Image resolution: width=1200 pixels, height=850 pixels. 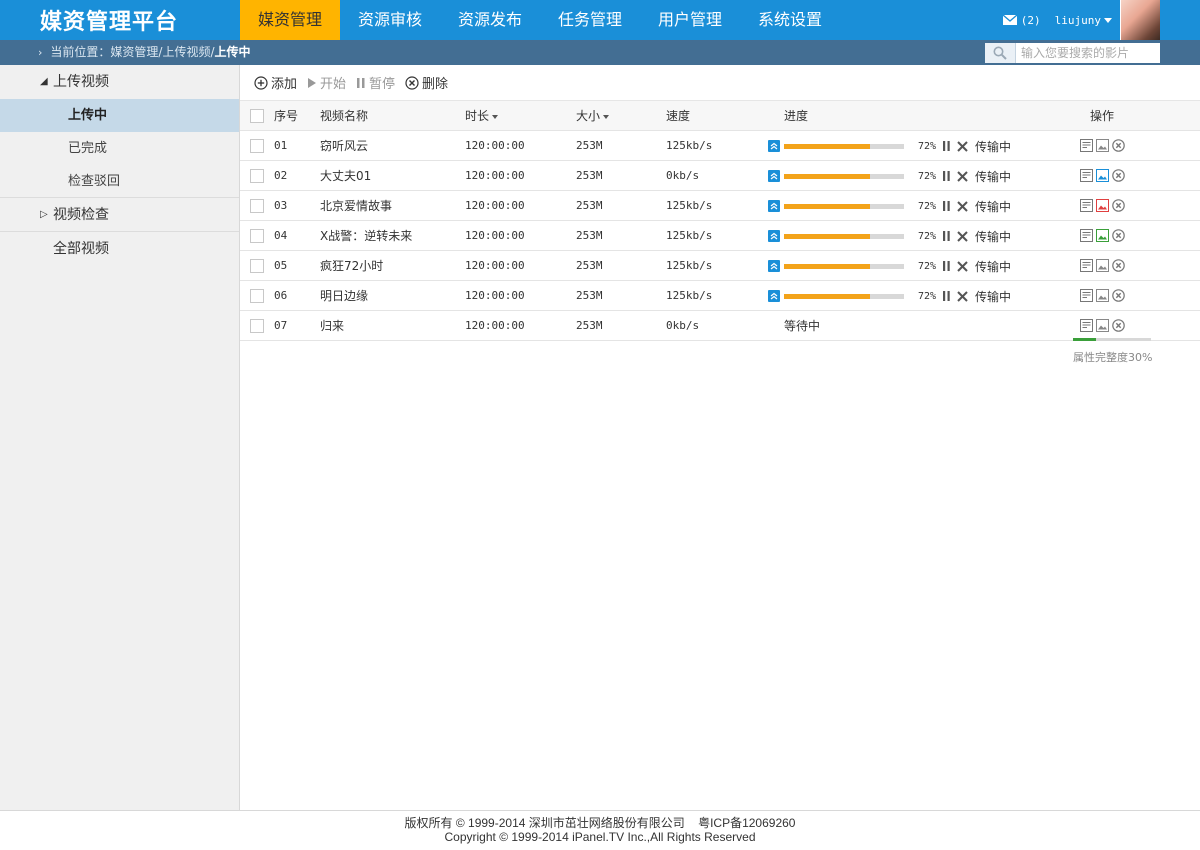 I want to click on row-name: 明日边缘, so click(x=344, y=296).